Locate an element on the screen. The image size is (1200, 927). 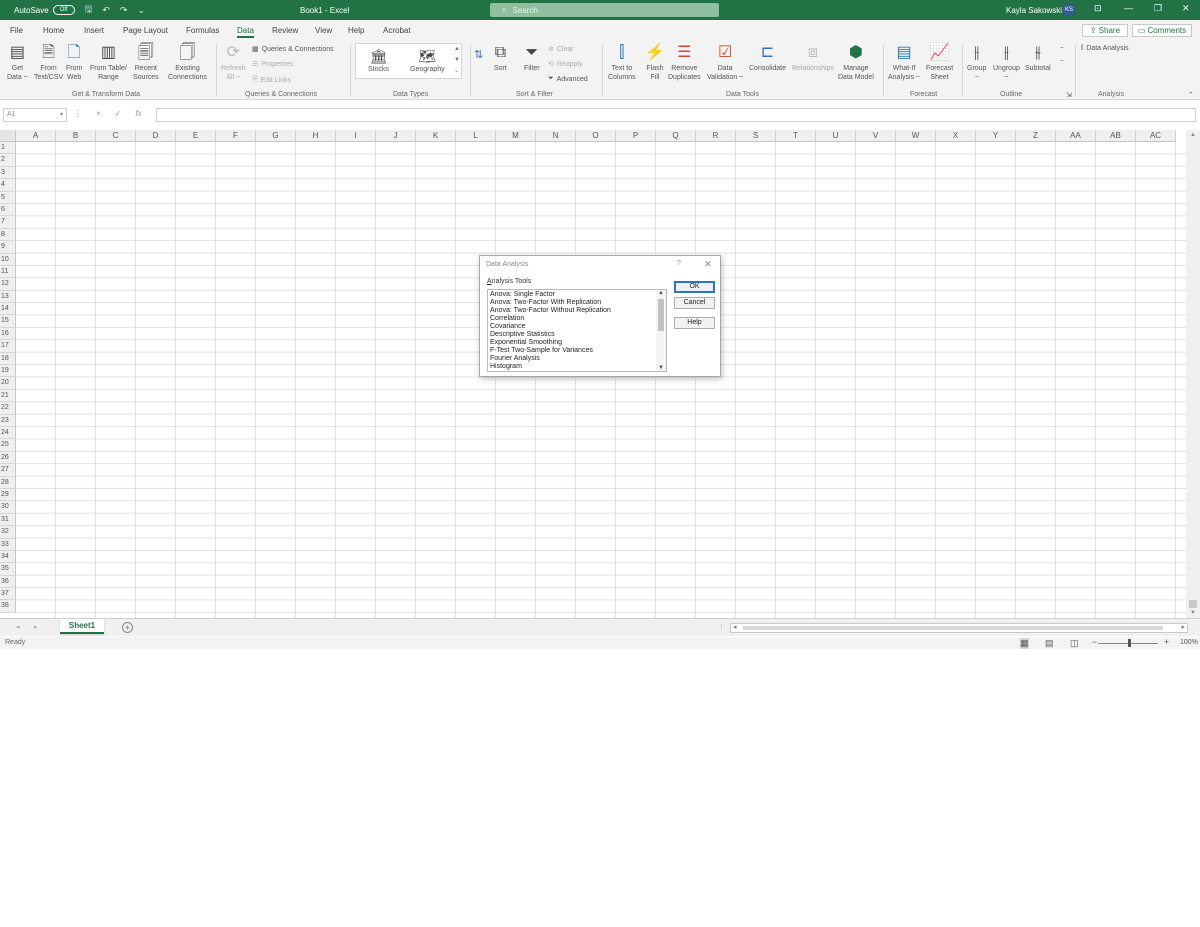
tab-insert: Insert is located at coordinates (94, 30).